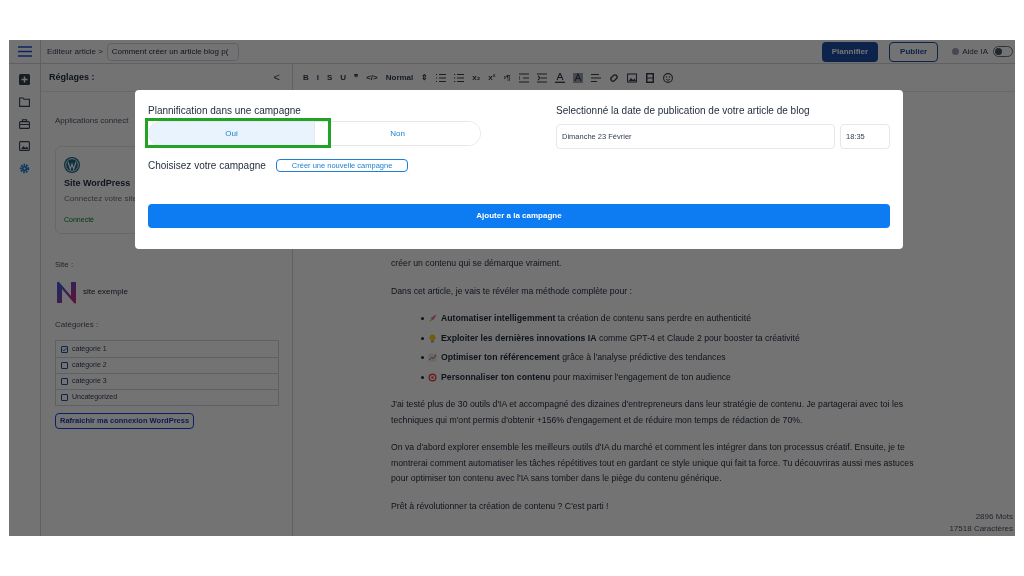 The image size is (1024, 576). I want to click on wordpress-logo-icon, so click(72, 165).